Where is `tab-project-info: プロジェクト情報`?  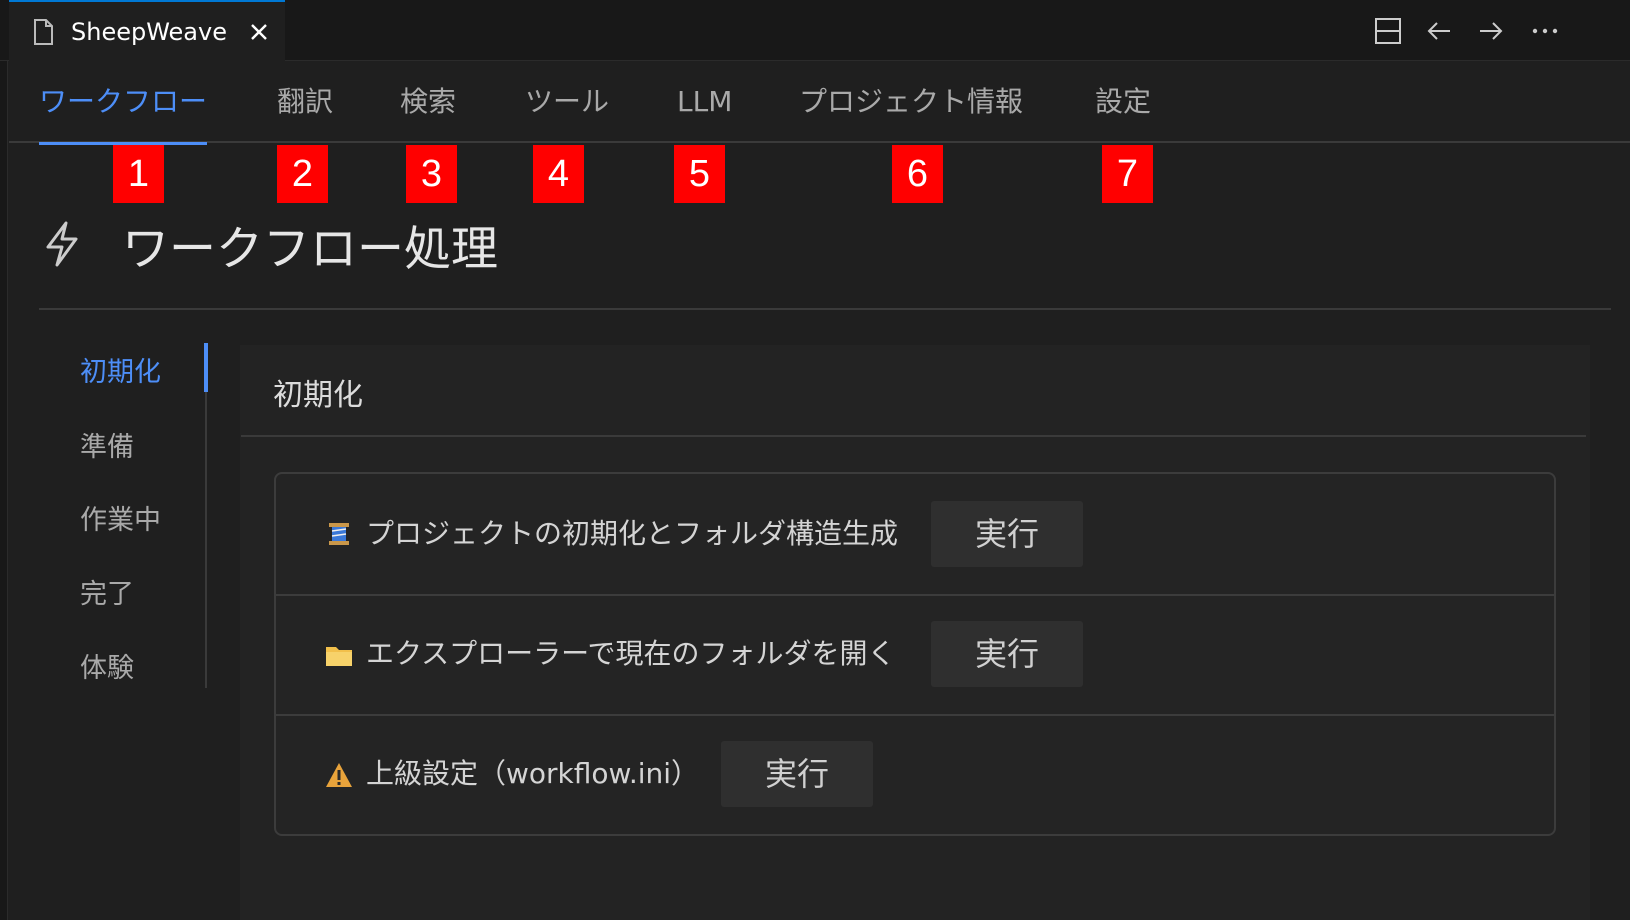 tab-project-info: プロジェクト情報 is located at coordinates (911, 102).